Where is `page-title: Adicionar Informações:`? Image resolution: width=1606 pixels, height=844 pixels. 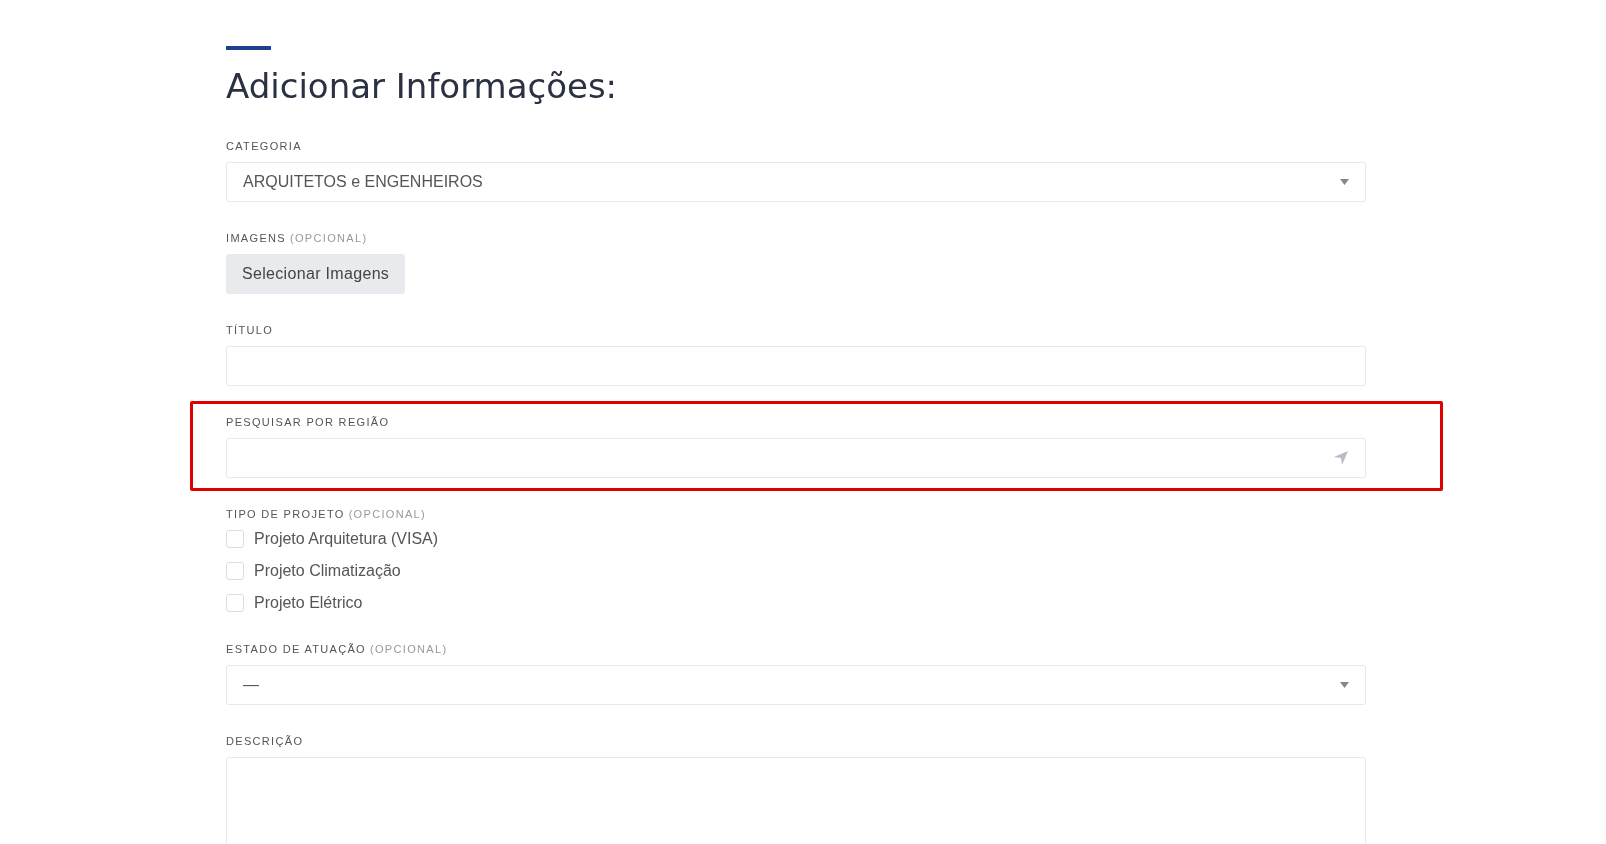
page-title: Adicionar Informações: is located at coordinates (422, 86).